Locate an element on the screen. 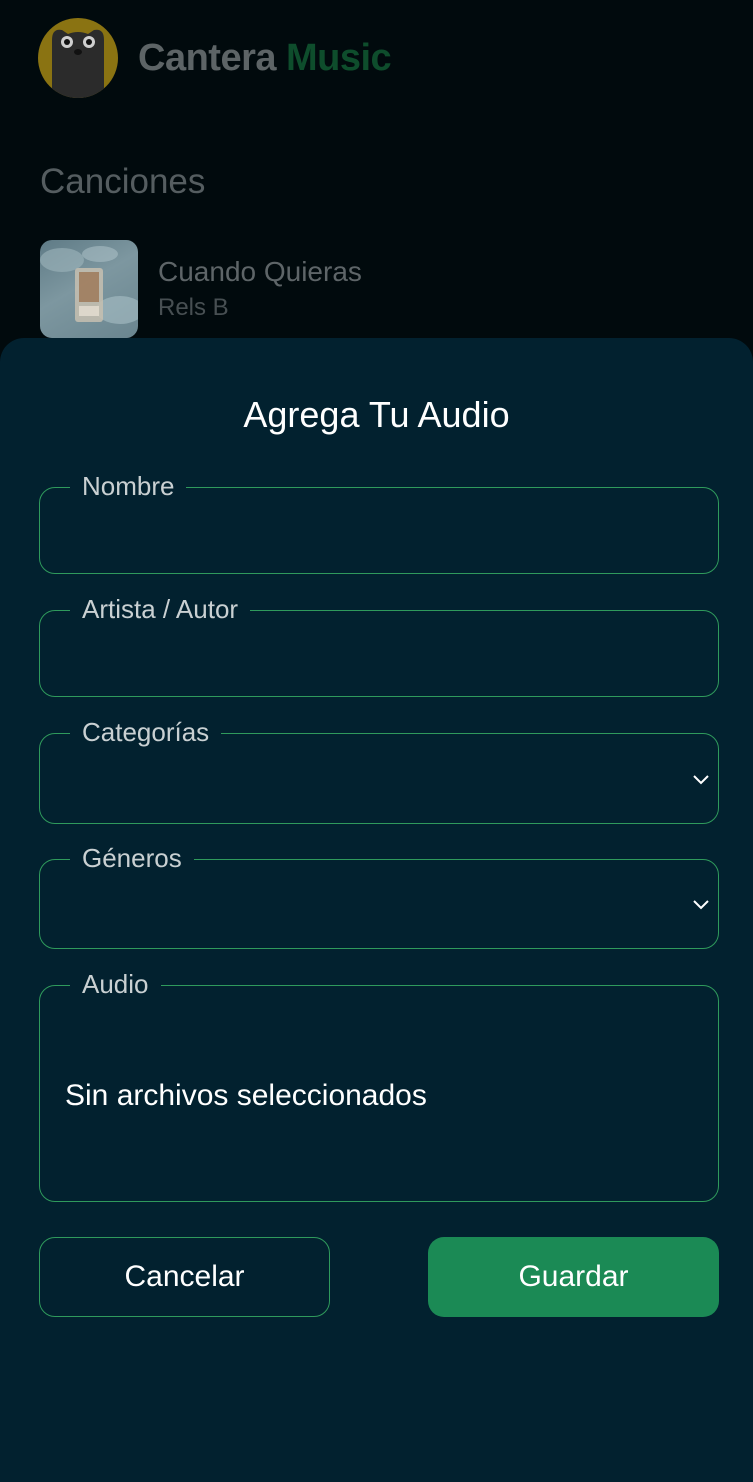 The height and width of the screenshot is (1482, 753). audio-field-label: Audio is located at coordinates (115, 984).